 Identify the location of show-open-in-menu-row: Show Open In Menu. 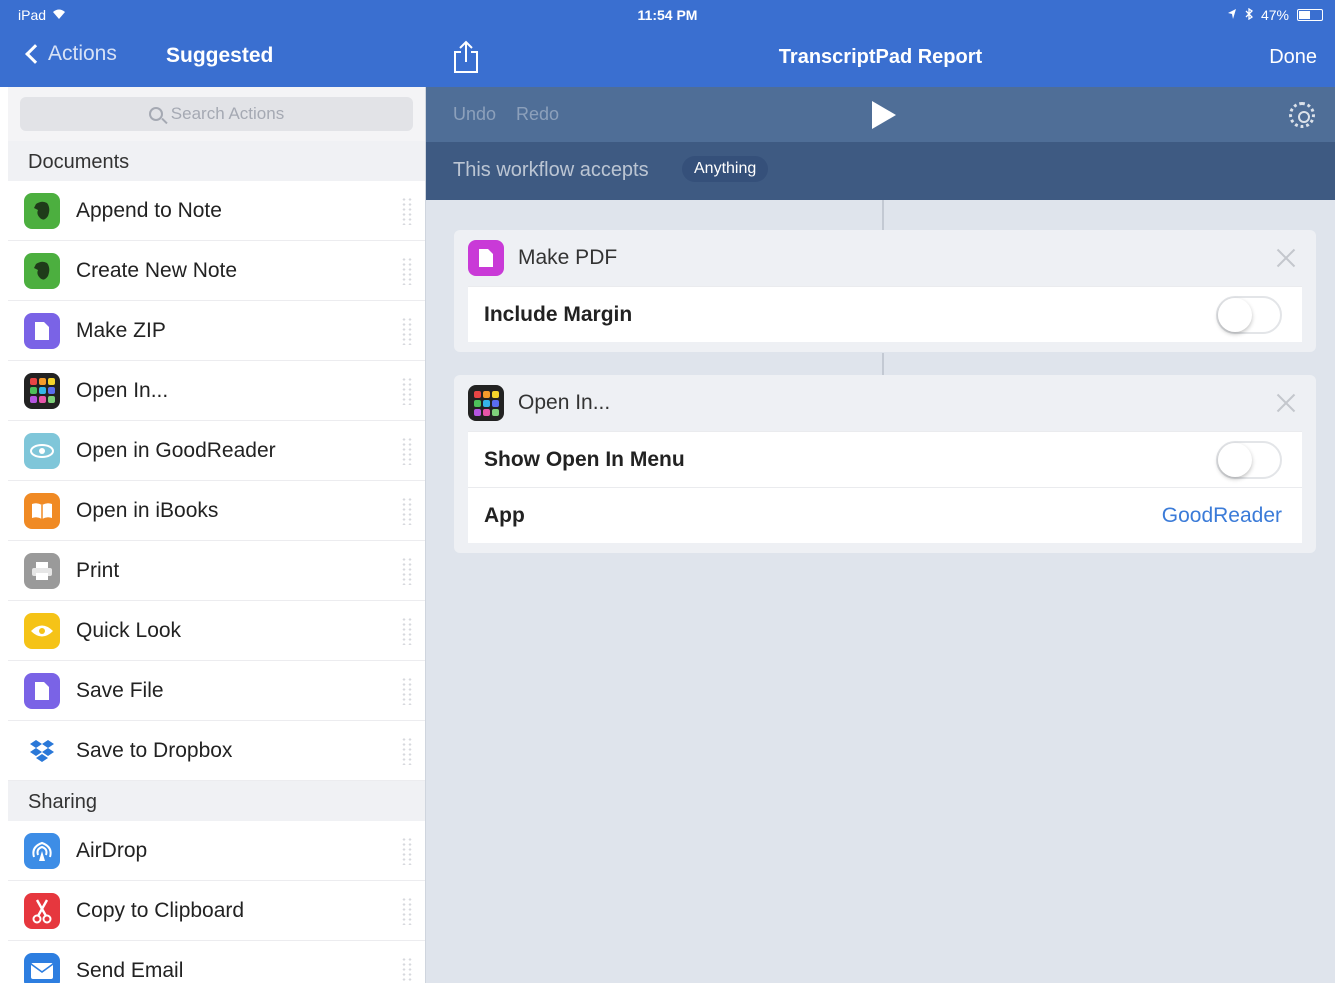
(885, 459).